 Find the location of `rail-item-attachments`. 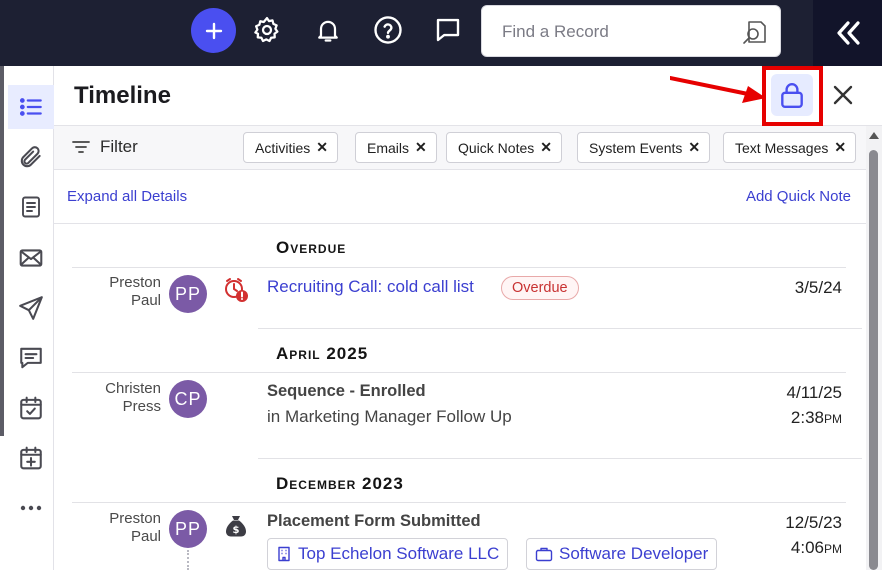

rail-item-attachments is located at coordinates (31, 157).